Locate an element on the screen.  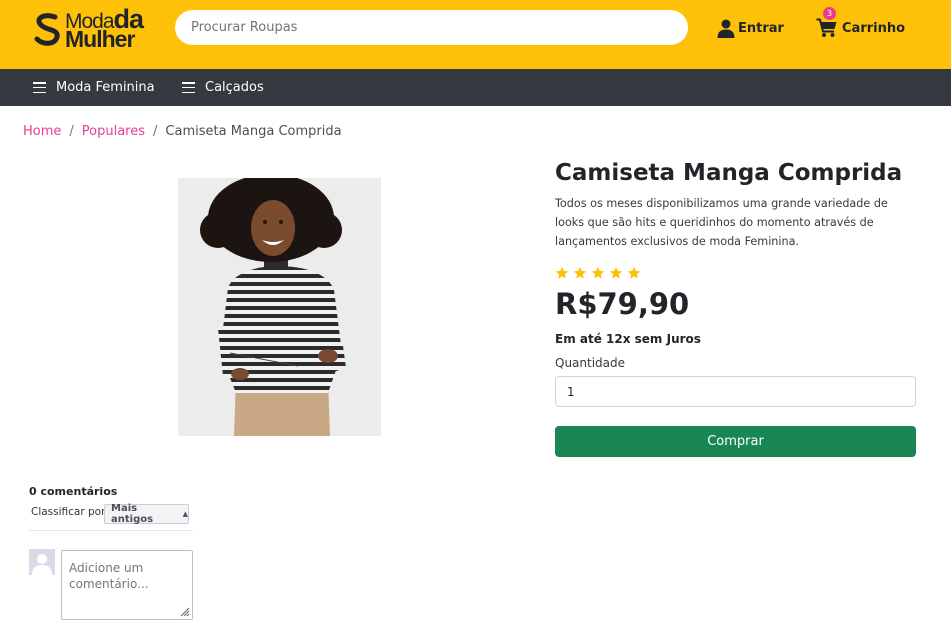
quantity-input is located at coordinates (735, 391).